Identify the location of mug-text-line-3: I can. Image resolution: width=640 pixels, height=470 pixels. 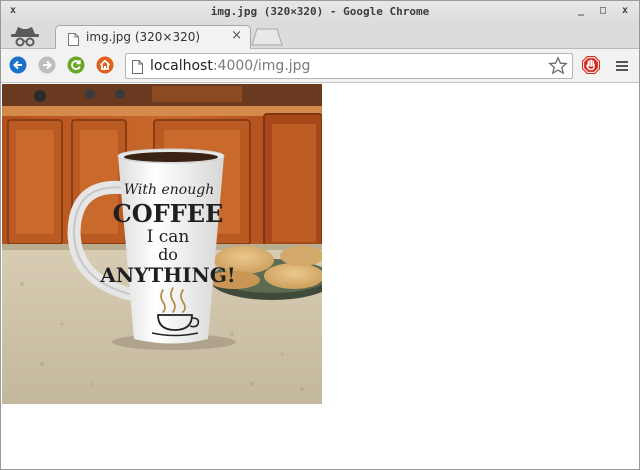
(168, 237).